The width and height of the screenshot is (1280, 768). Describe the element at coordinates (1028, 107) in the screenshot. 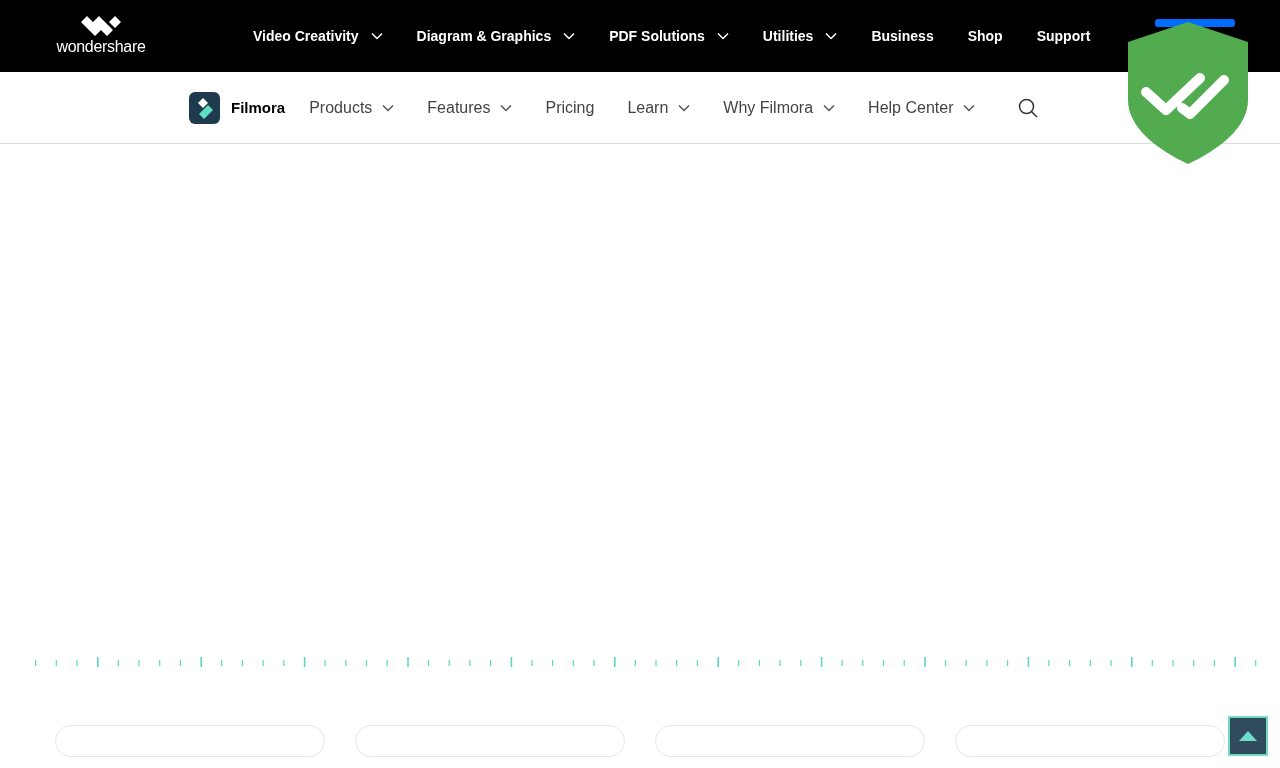

I see `search-icon` at that location.